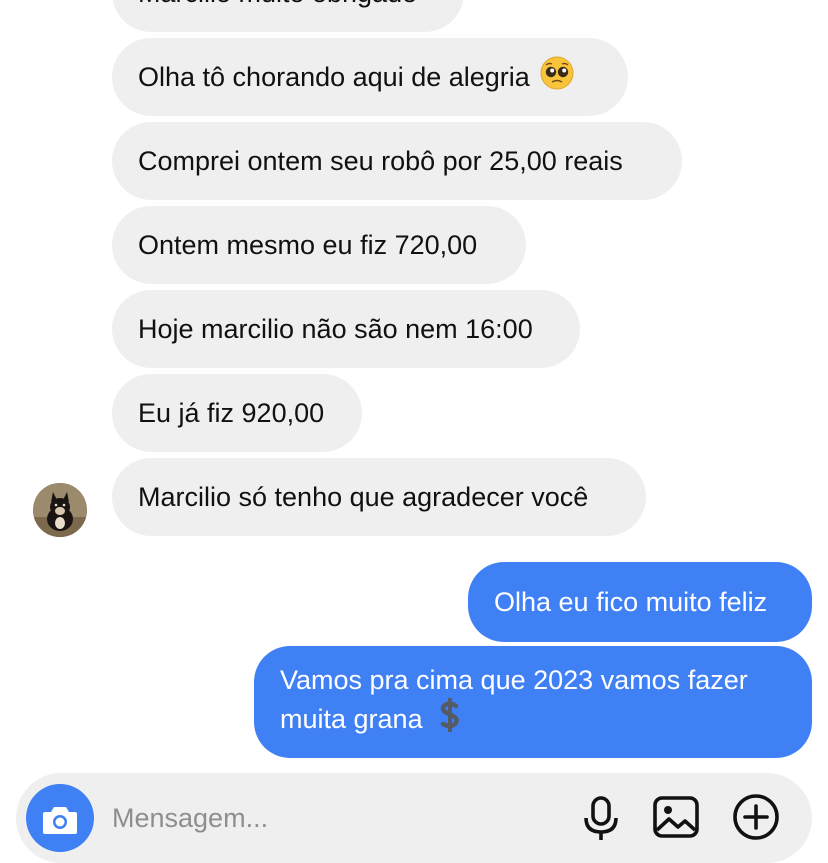 The image size is (828, 863). Describe the element at coordinates (332, 818) in the screenshot. I see `message-input` at that location.